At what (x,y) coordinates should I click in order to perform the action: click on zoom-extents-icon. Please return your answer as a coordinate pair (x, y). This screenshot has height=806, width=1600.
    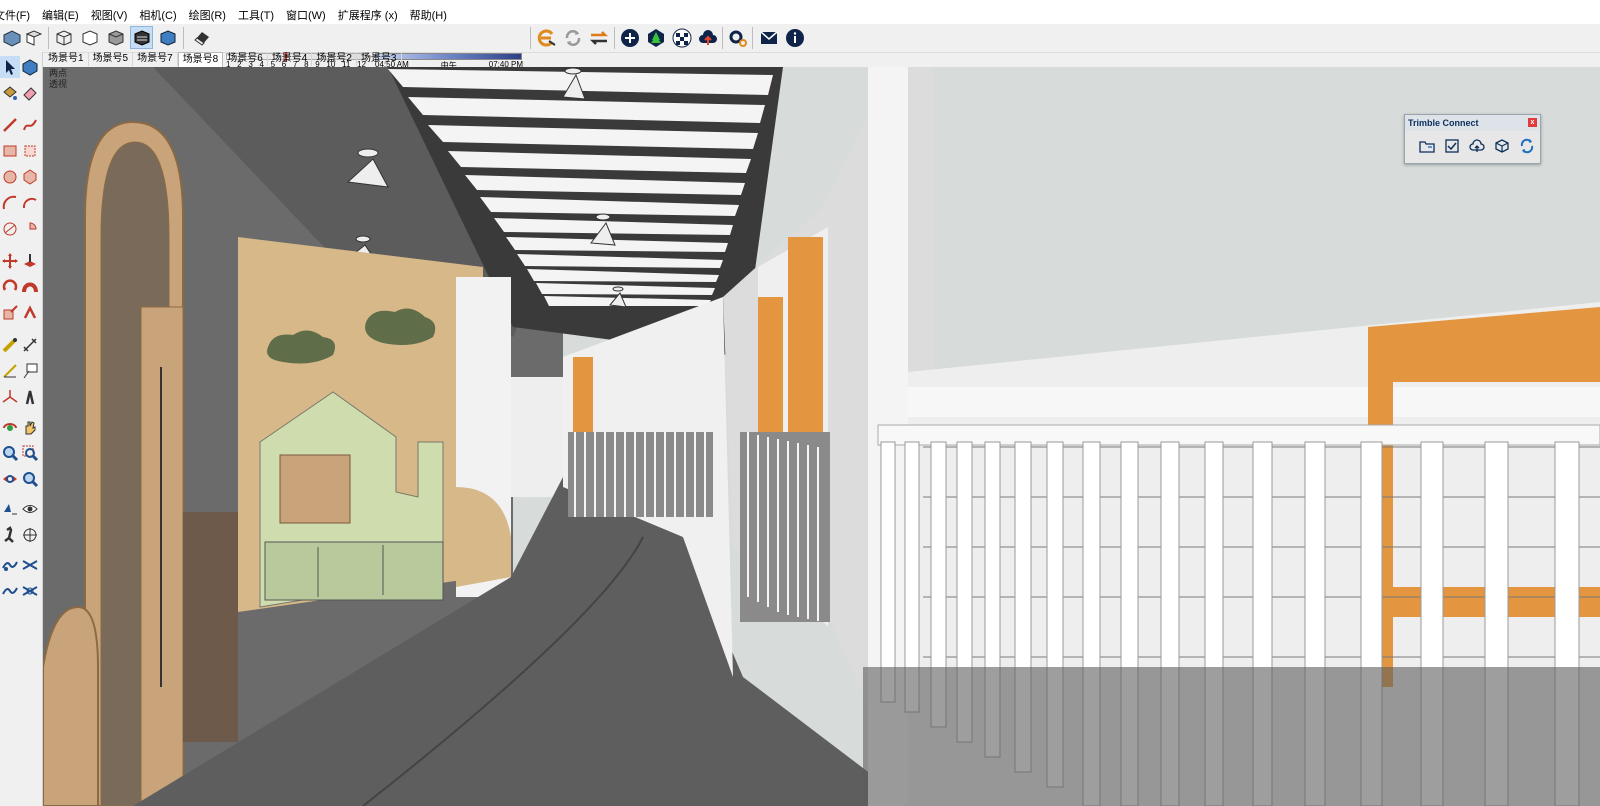
    Looking at the image, I should click on (10, 479).